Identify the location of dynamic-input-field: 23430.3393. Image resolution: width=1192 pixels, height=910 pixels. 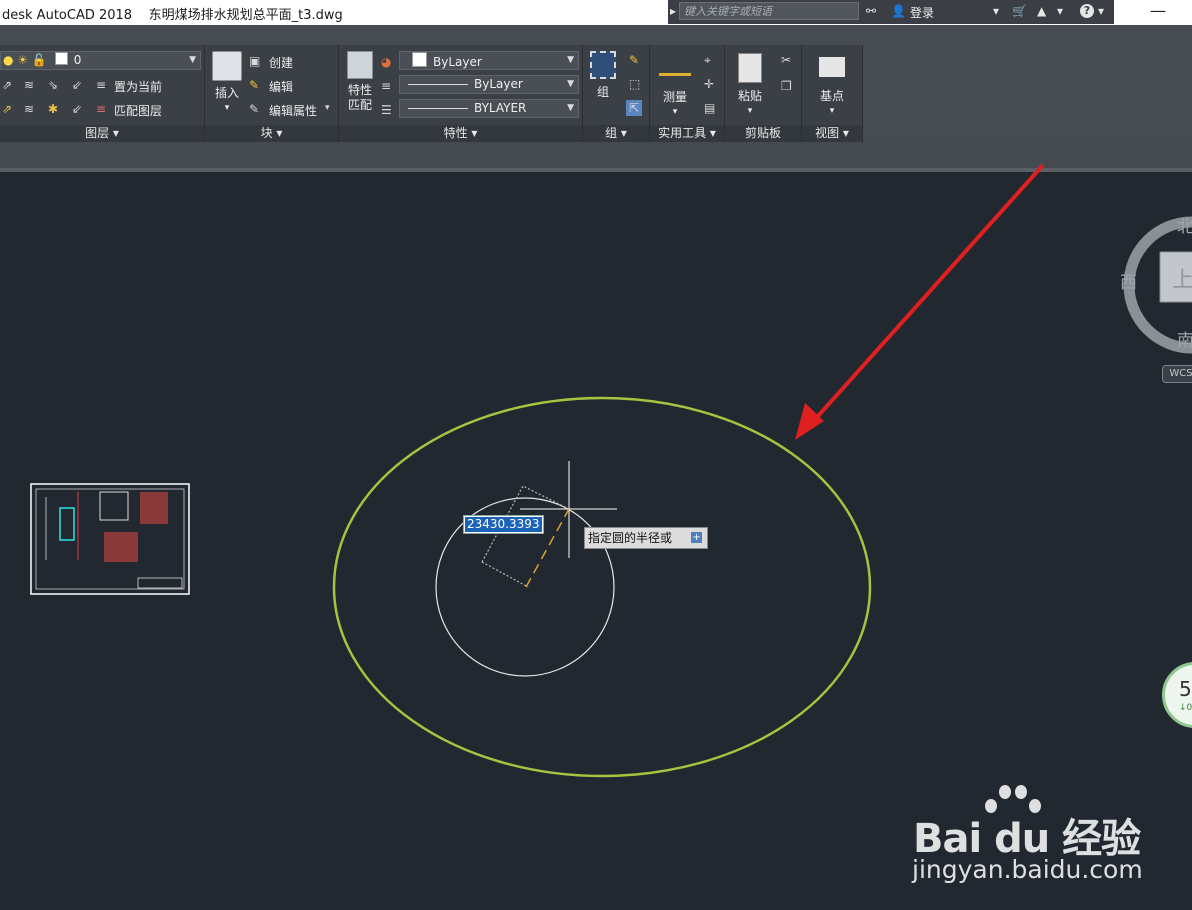
(503, 524).